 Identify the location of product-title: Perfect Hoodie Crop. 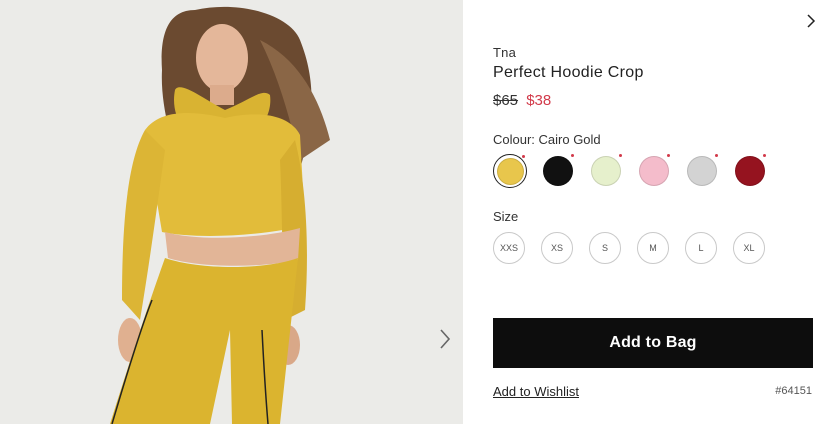
(568, 72).